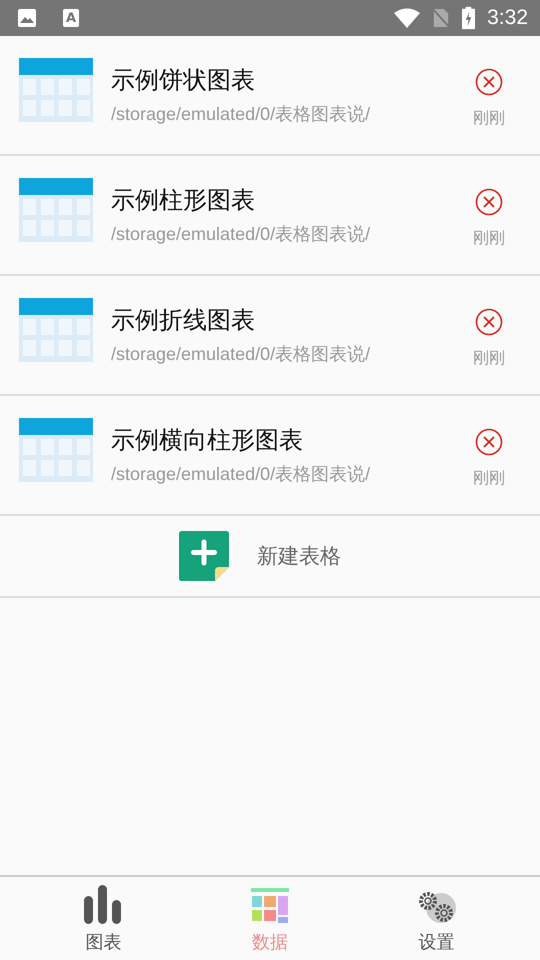  What do you see at coordinates (507, 18) in the screenshot?
I see `clock-time: 3:32` at bounding box center [507, 18].